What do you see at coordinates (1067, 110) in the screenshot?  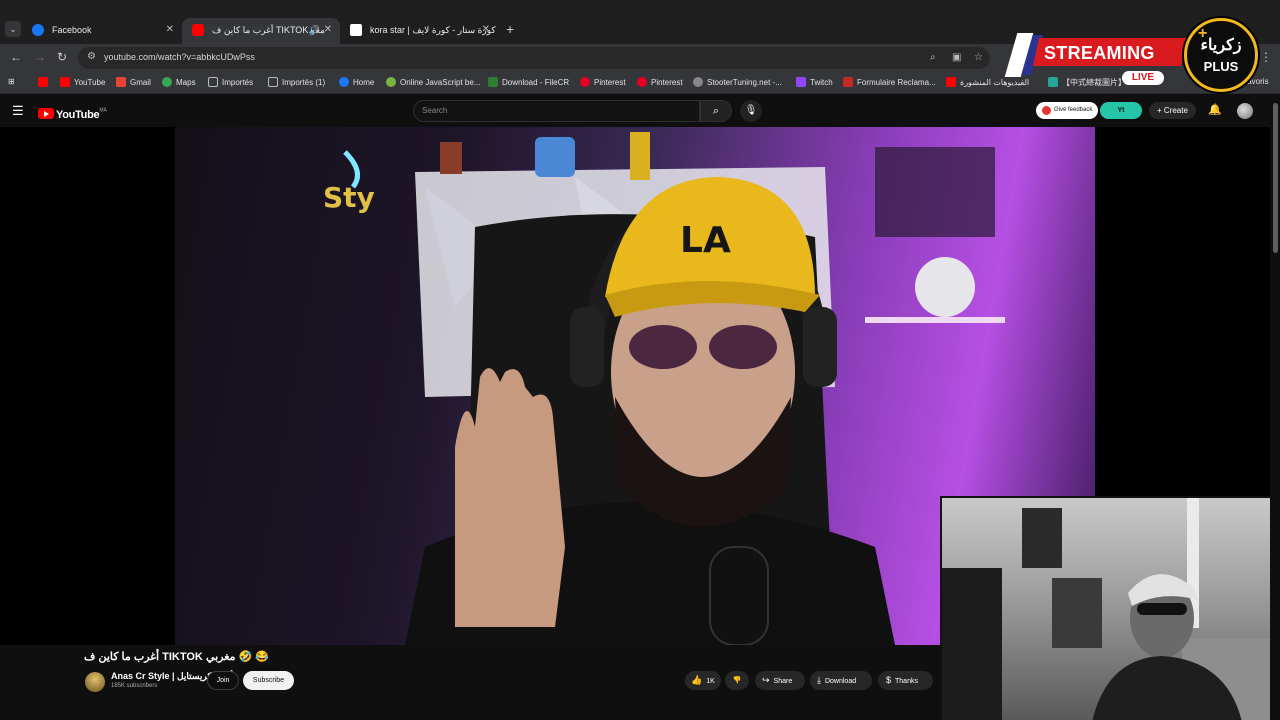 I see `give-feedback-button: Give feedback` at bounding box center [1067, 110].